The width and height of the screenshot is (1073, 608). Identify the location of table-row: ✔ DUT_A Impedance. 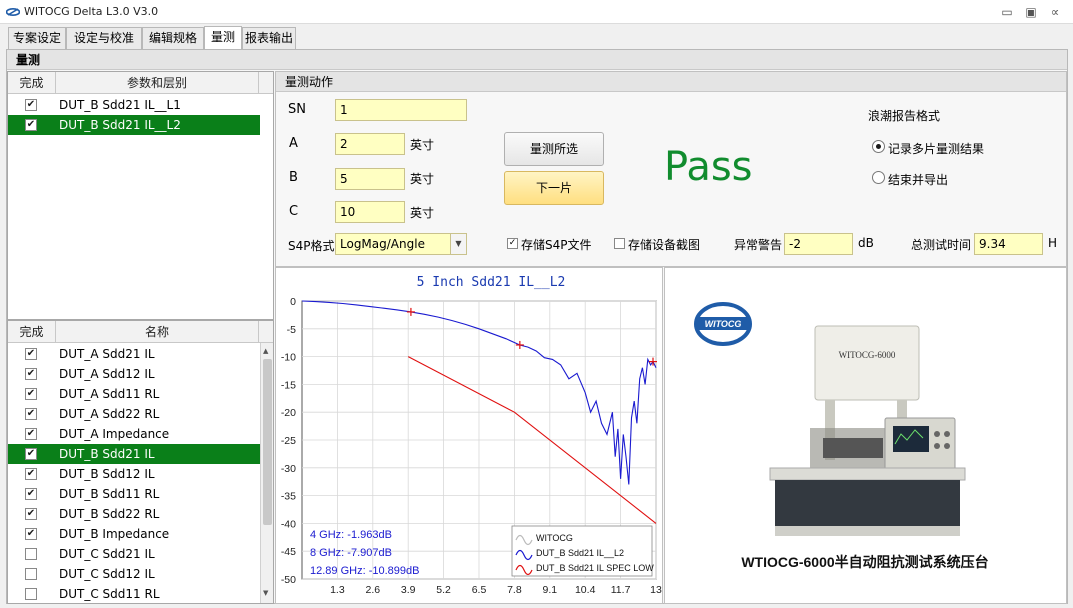
(134, 434).